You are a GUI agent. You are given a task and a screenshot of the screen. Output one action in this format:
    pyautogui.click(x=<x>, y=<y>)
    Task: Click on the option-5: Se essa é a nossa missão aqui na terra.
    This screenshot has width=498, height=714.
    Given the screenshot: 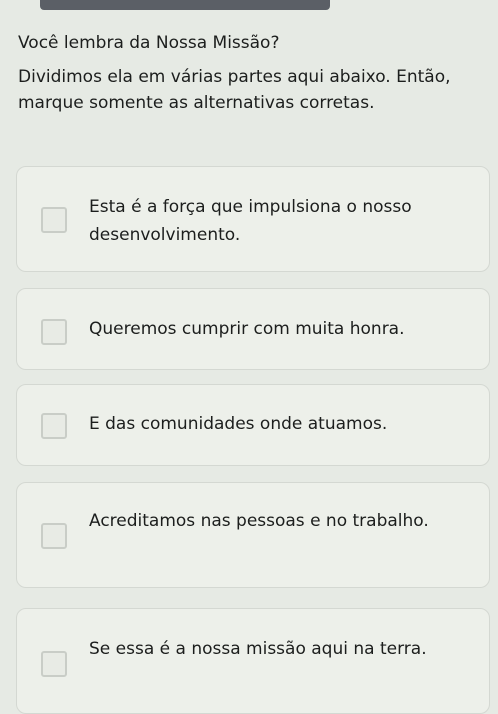 What is the action you would take?
    pyautogui.click(x=253, y=661)
    